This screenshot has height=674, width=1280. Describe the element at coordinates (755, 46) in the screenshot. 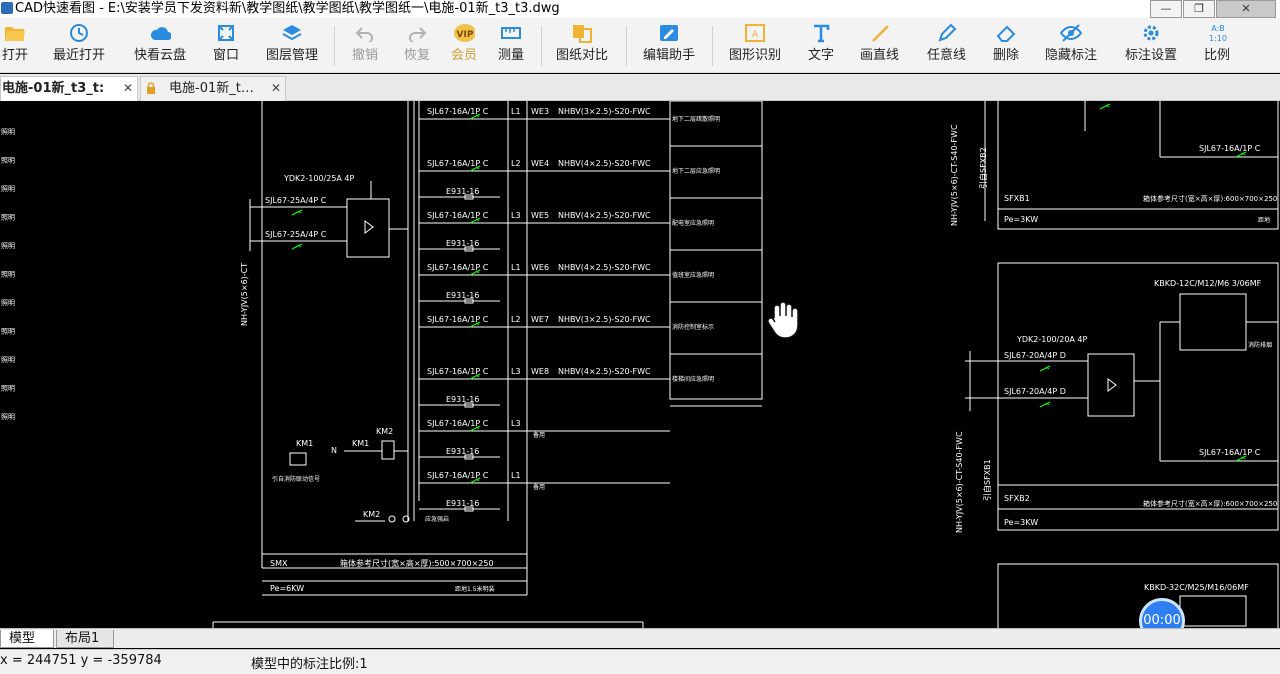

I see `shape-recognition-button: A 图形识别` at that location.